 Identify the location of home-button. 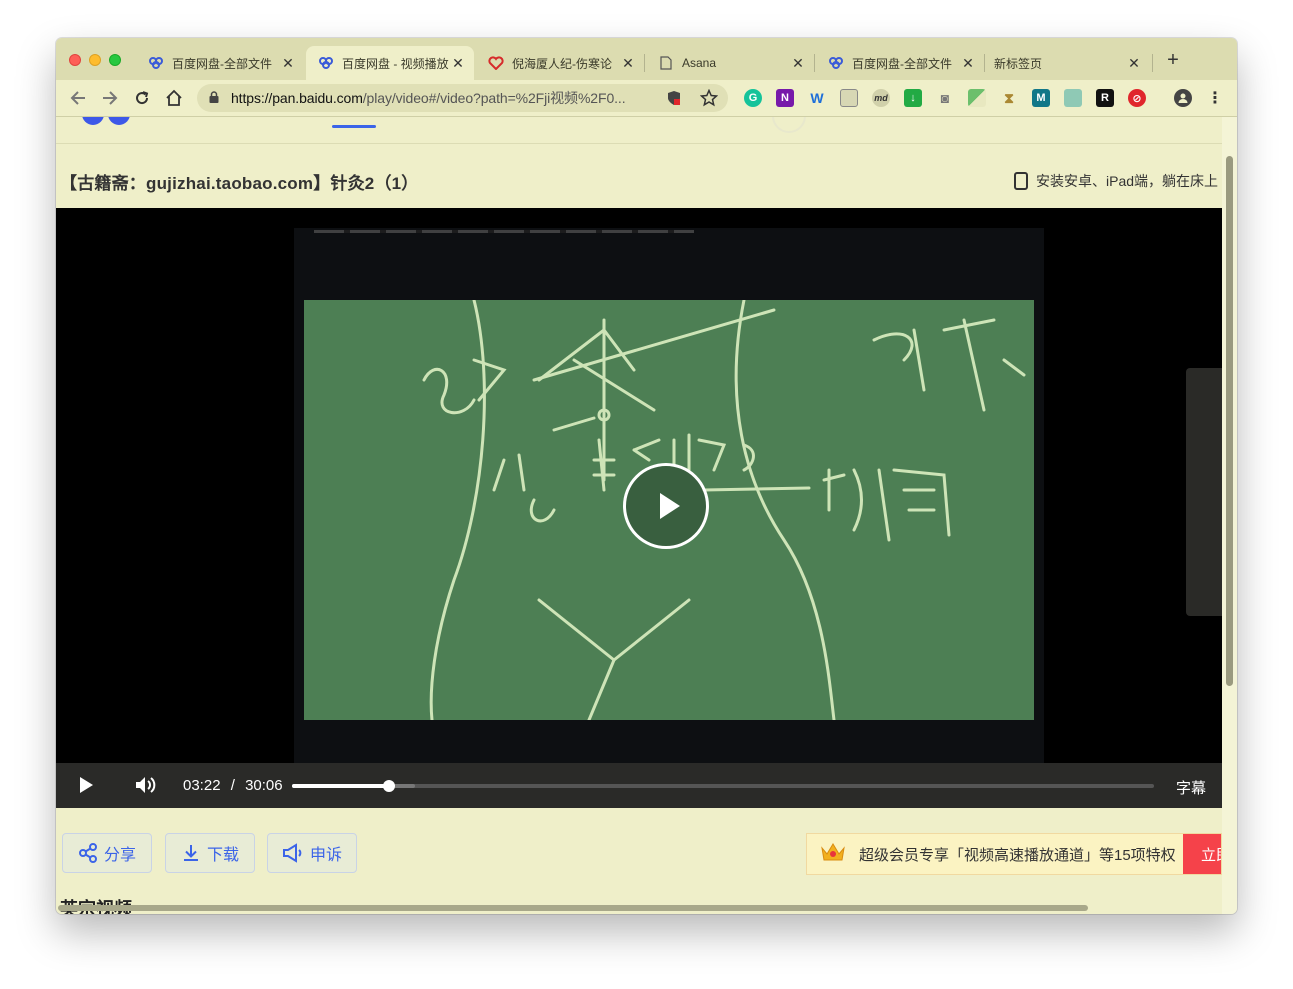
(174, 98).